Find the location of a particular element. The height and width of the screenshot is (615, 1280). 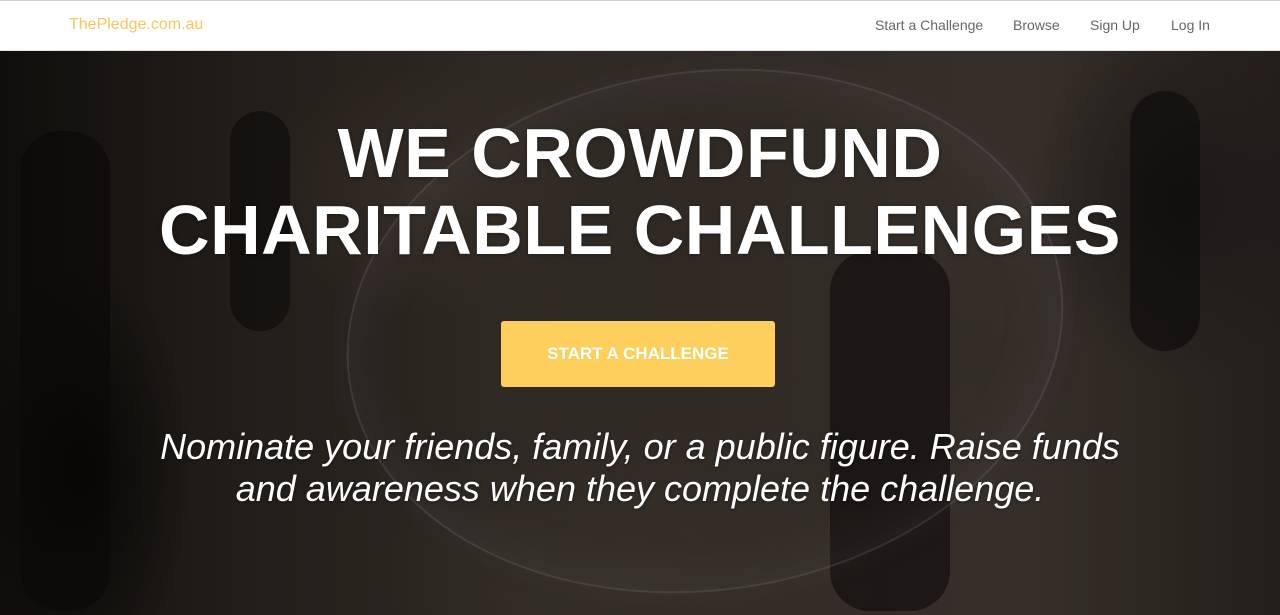

nav-sign-up-link: Sign Up is located at coordinates (1115, 25).